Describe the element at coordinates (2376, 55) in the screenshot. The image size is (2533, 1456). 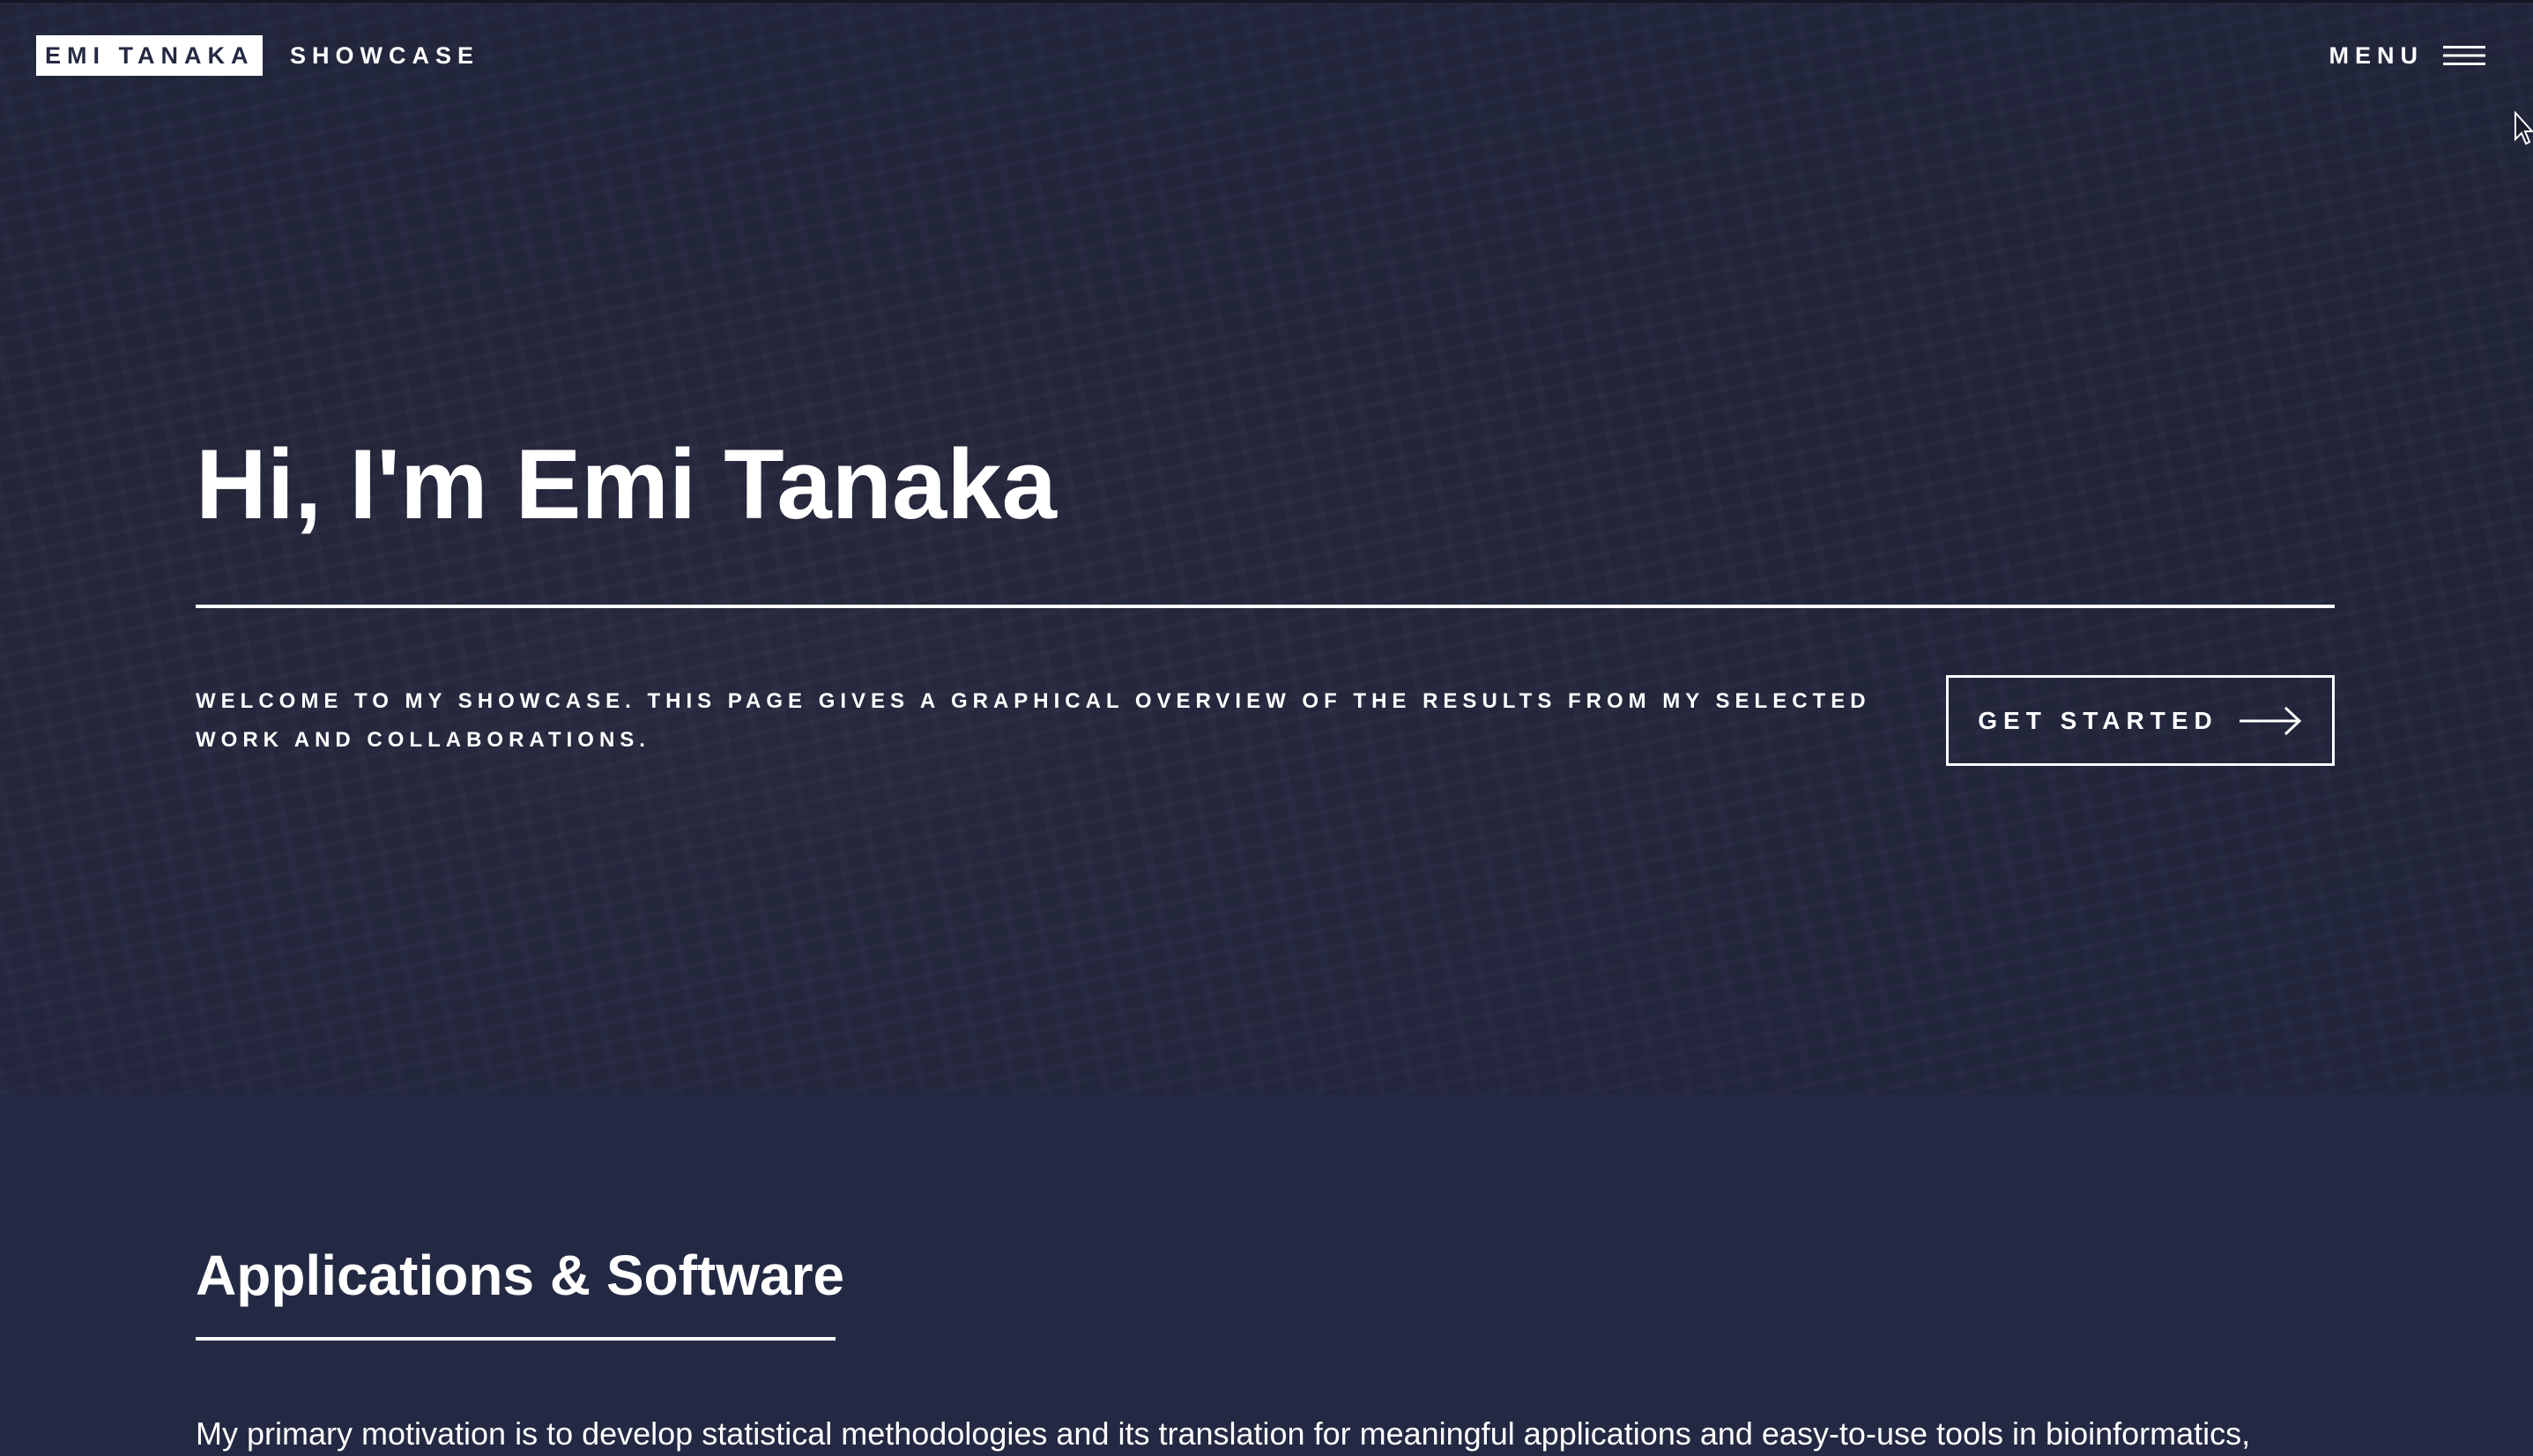
I see `menu-label: MENU` at that location.